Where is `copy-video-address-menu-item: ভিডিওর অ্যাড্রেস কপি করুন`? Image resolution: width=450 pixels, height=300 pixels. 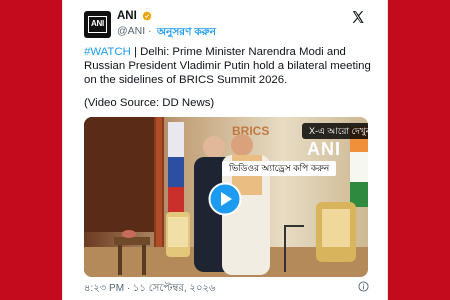
copy-video-address-menu-item: ভিডিওর অ্যাড্রেস কপি করুন is located at coordinates (279, 168).